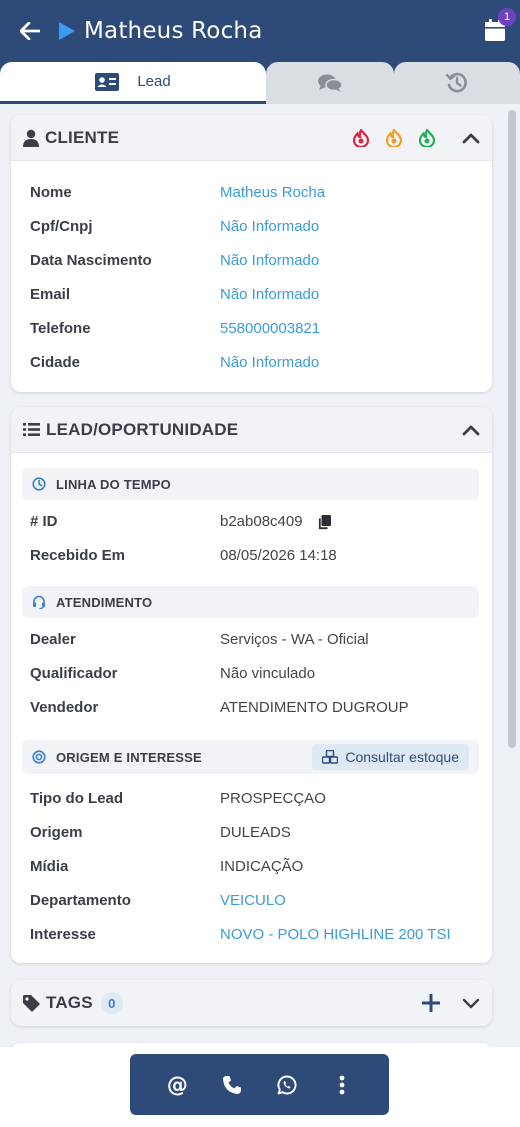  Describe the element at coordinates (507, 17) in the screenshot. I see `notification-badge: 1` at that location.